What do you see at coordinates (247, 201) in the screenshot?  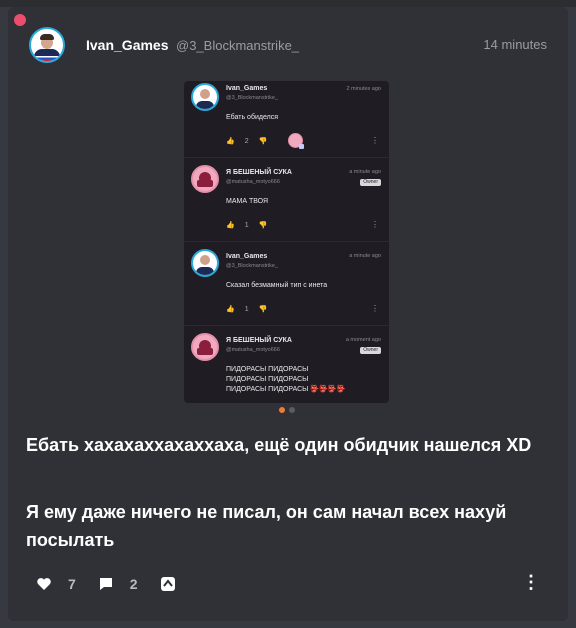 I see `message-text: МАМА ТВОЯ` at bounding box center [247, 201].